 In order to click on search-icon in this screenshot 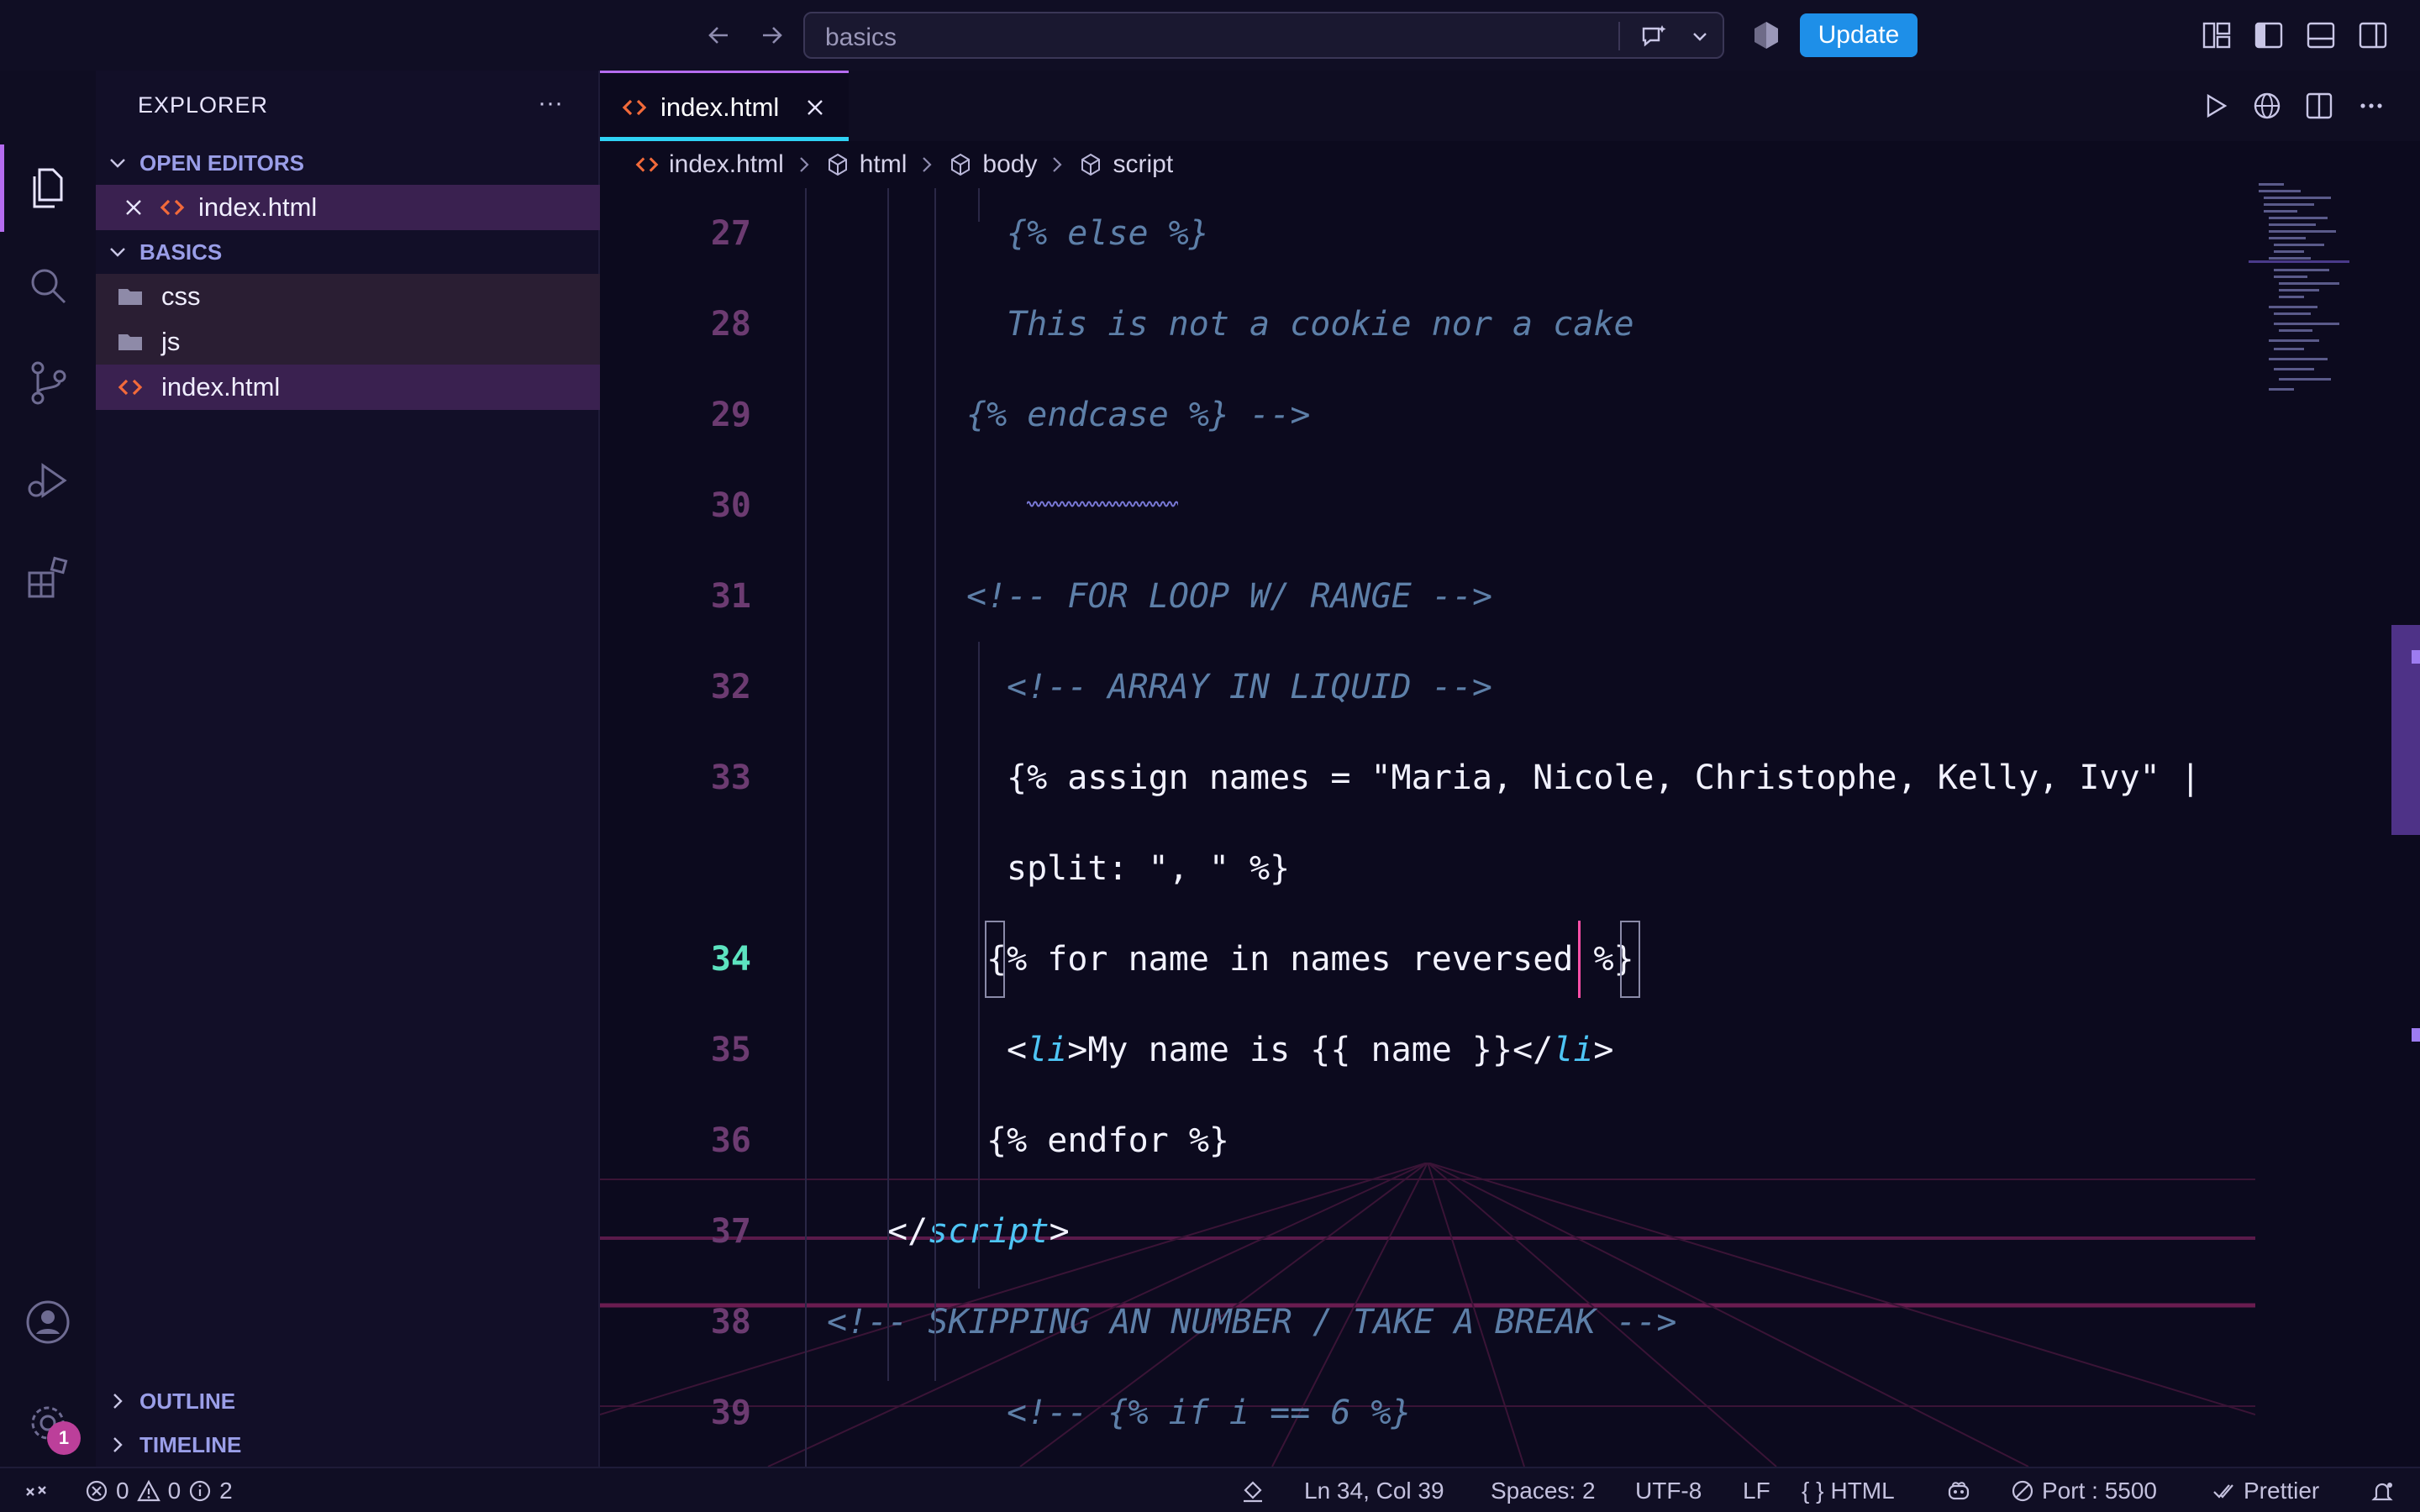, I will do `click(48, 285)`.